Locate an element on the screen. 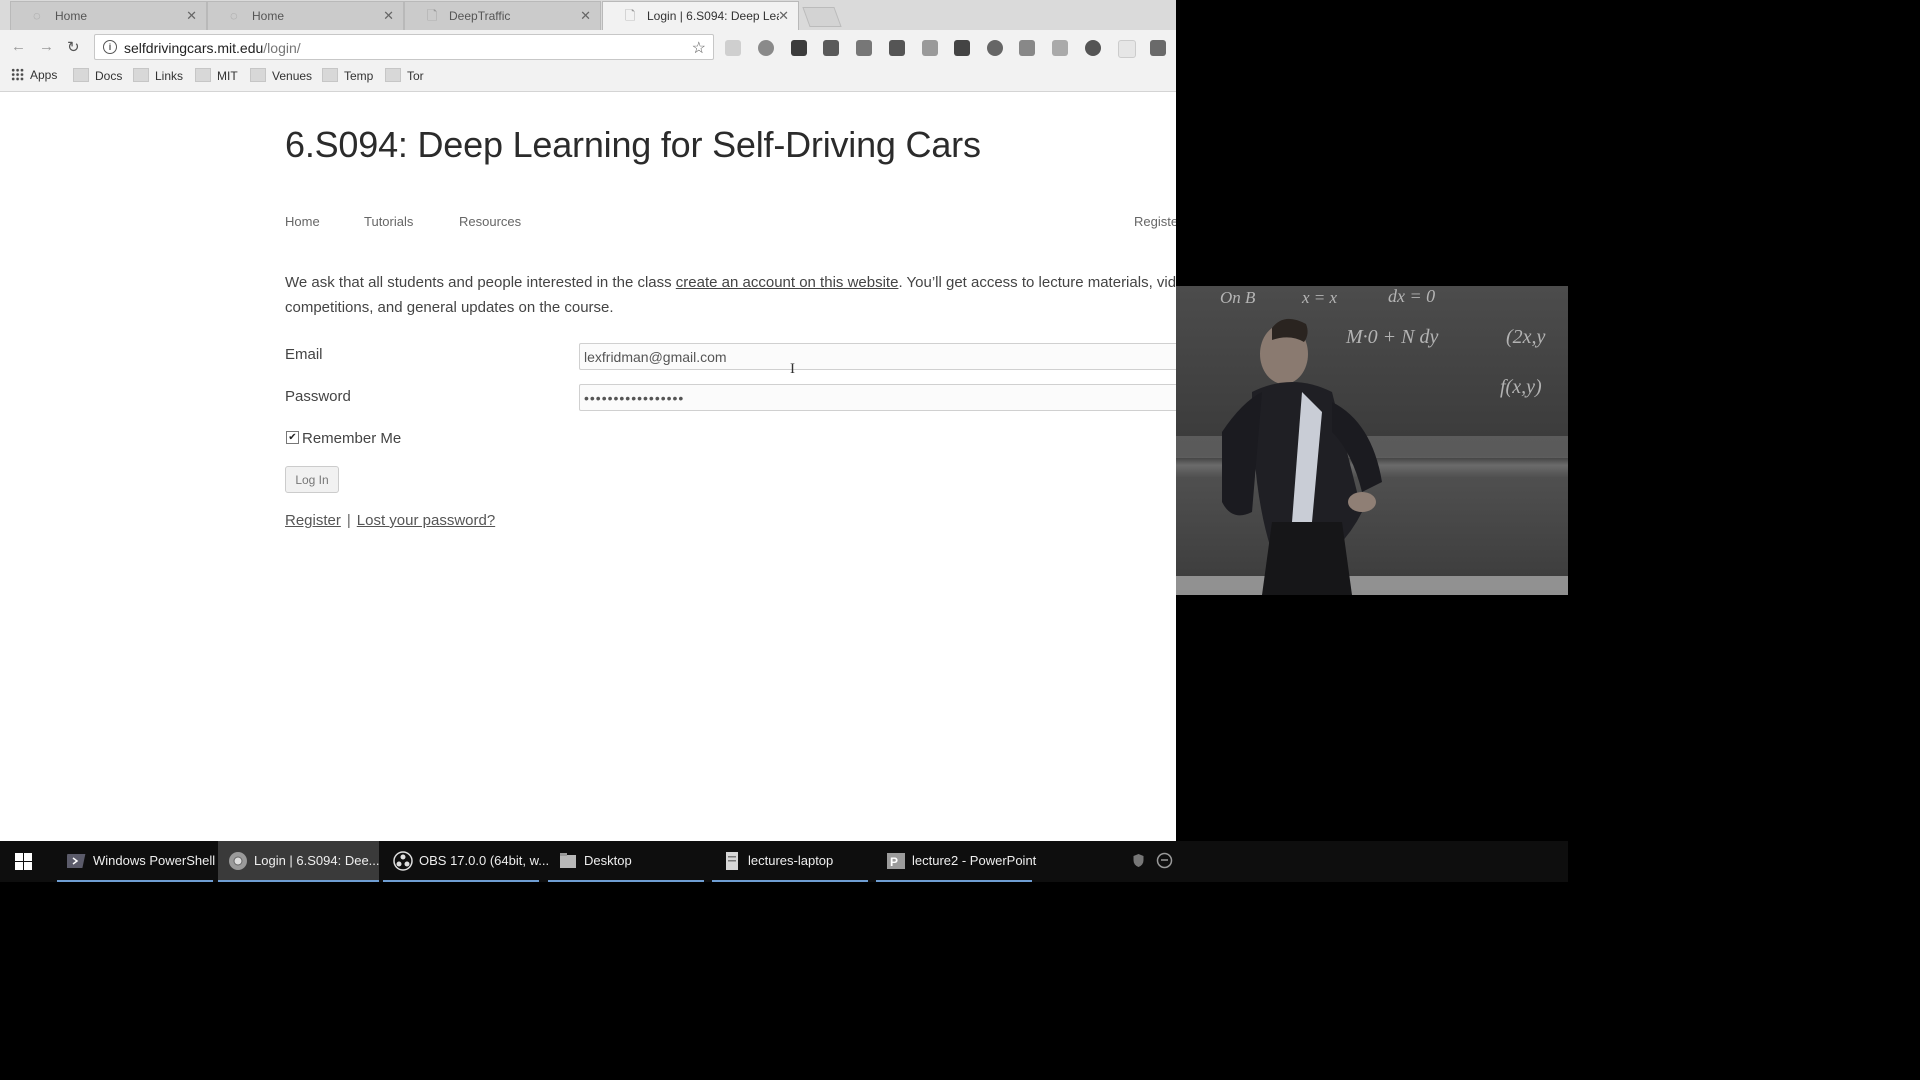  register-link: Register is located at coordinates (313, 520).